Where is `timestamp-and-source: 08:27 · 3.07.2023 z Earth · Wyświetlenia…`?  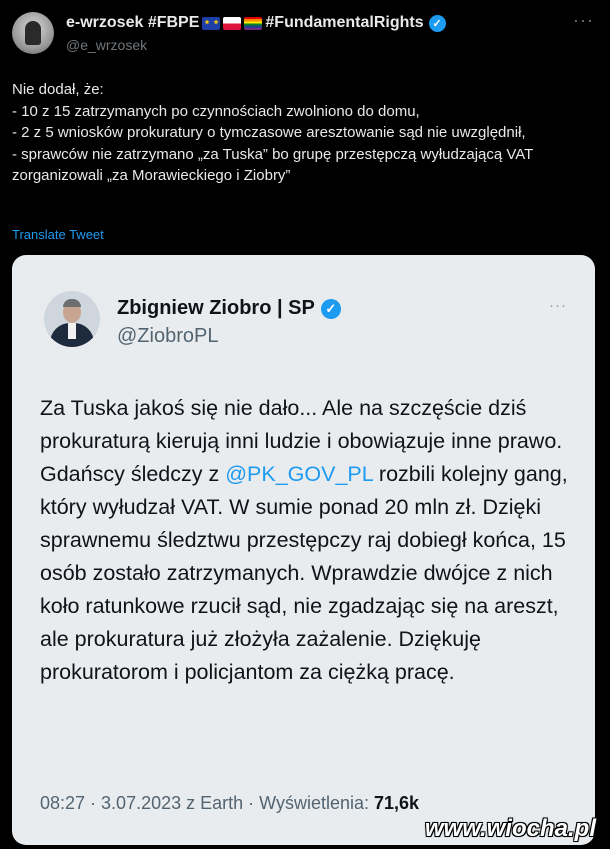
timestamp-and-source: 08:27 · 3.07.2023 z Earth · Wyświetlenia… is located at coordinates (207, 803).